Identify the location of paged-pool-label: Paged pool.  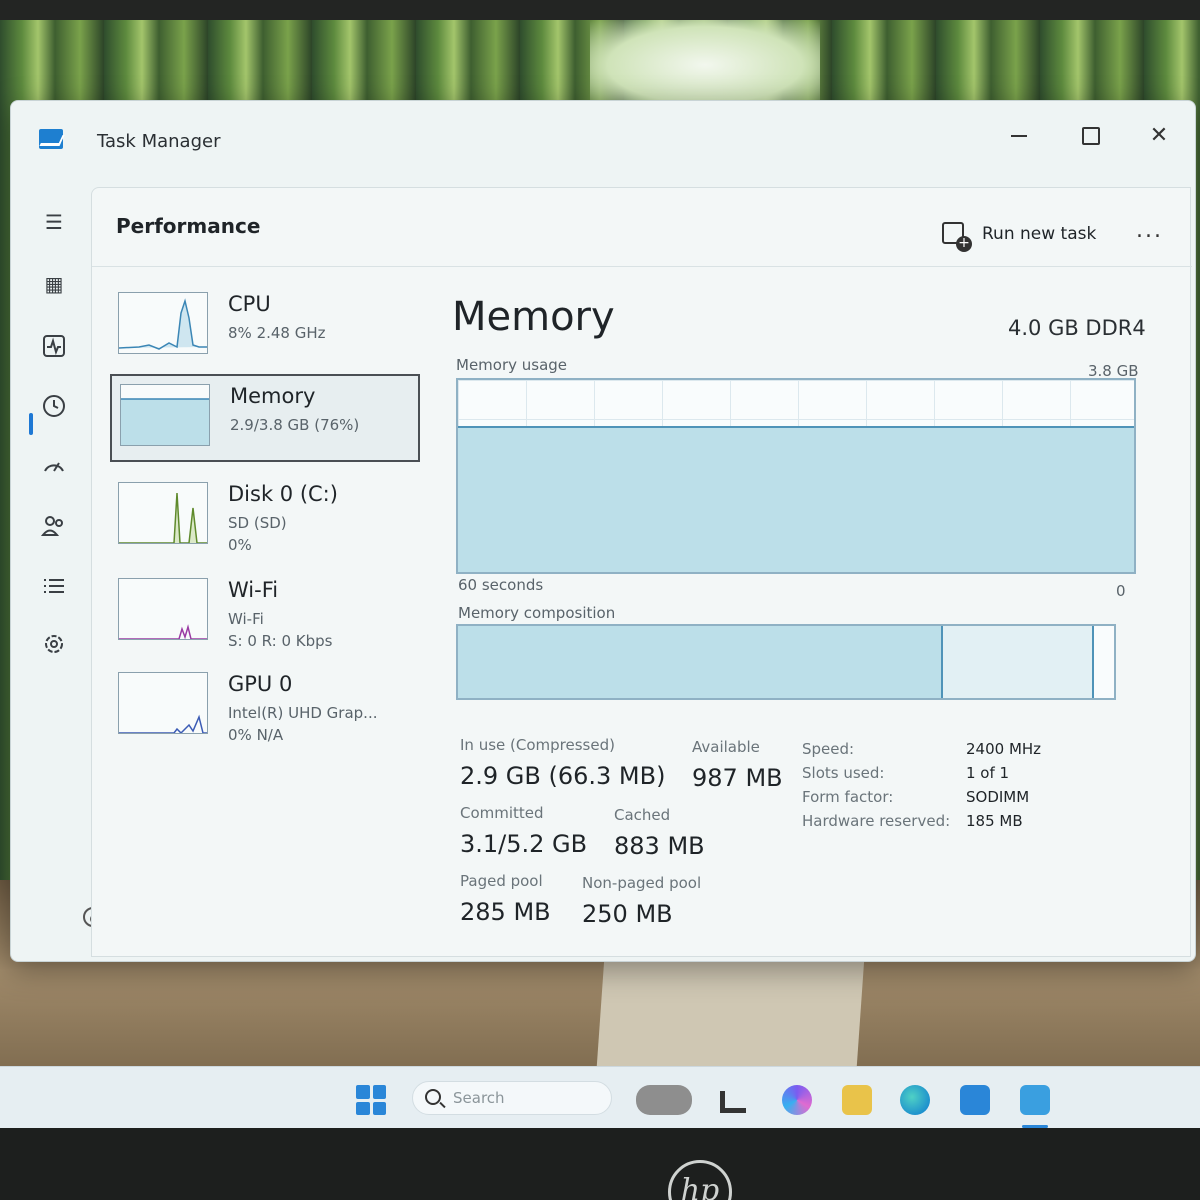
(501, 881).